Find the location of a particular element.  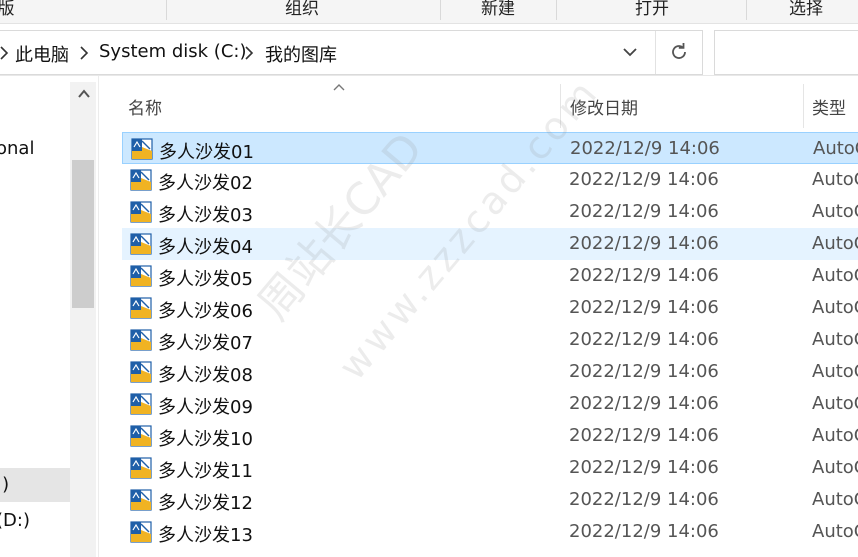

breadcrumb-gallery: 我的图库 is located at coordinates (301, 54).